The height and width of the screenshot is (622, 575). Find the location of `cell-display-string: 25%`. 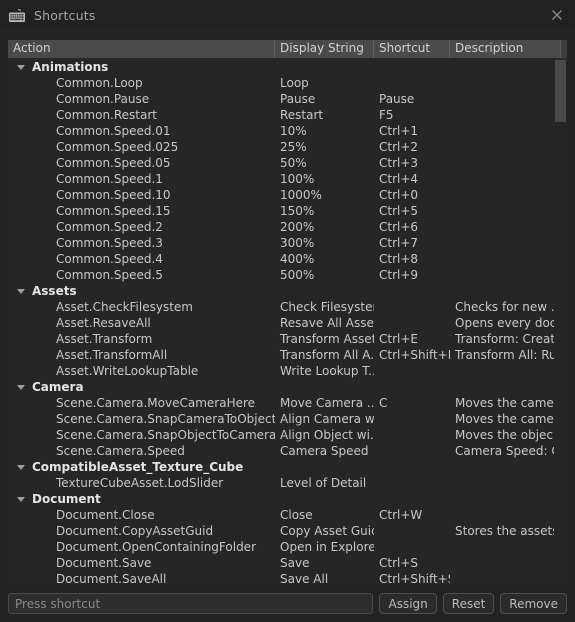

cell-display-string: 25% is located at coordinates (293, 147).